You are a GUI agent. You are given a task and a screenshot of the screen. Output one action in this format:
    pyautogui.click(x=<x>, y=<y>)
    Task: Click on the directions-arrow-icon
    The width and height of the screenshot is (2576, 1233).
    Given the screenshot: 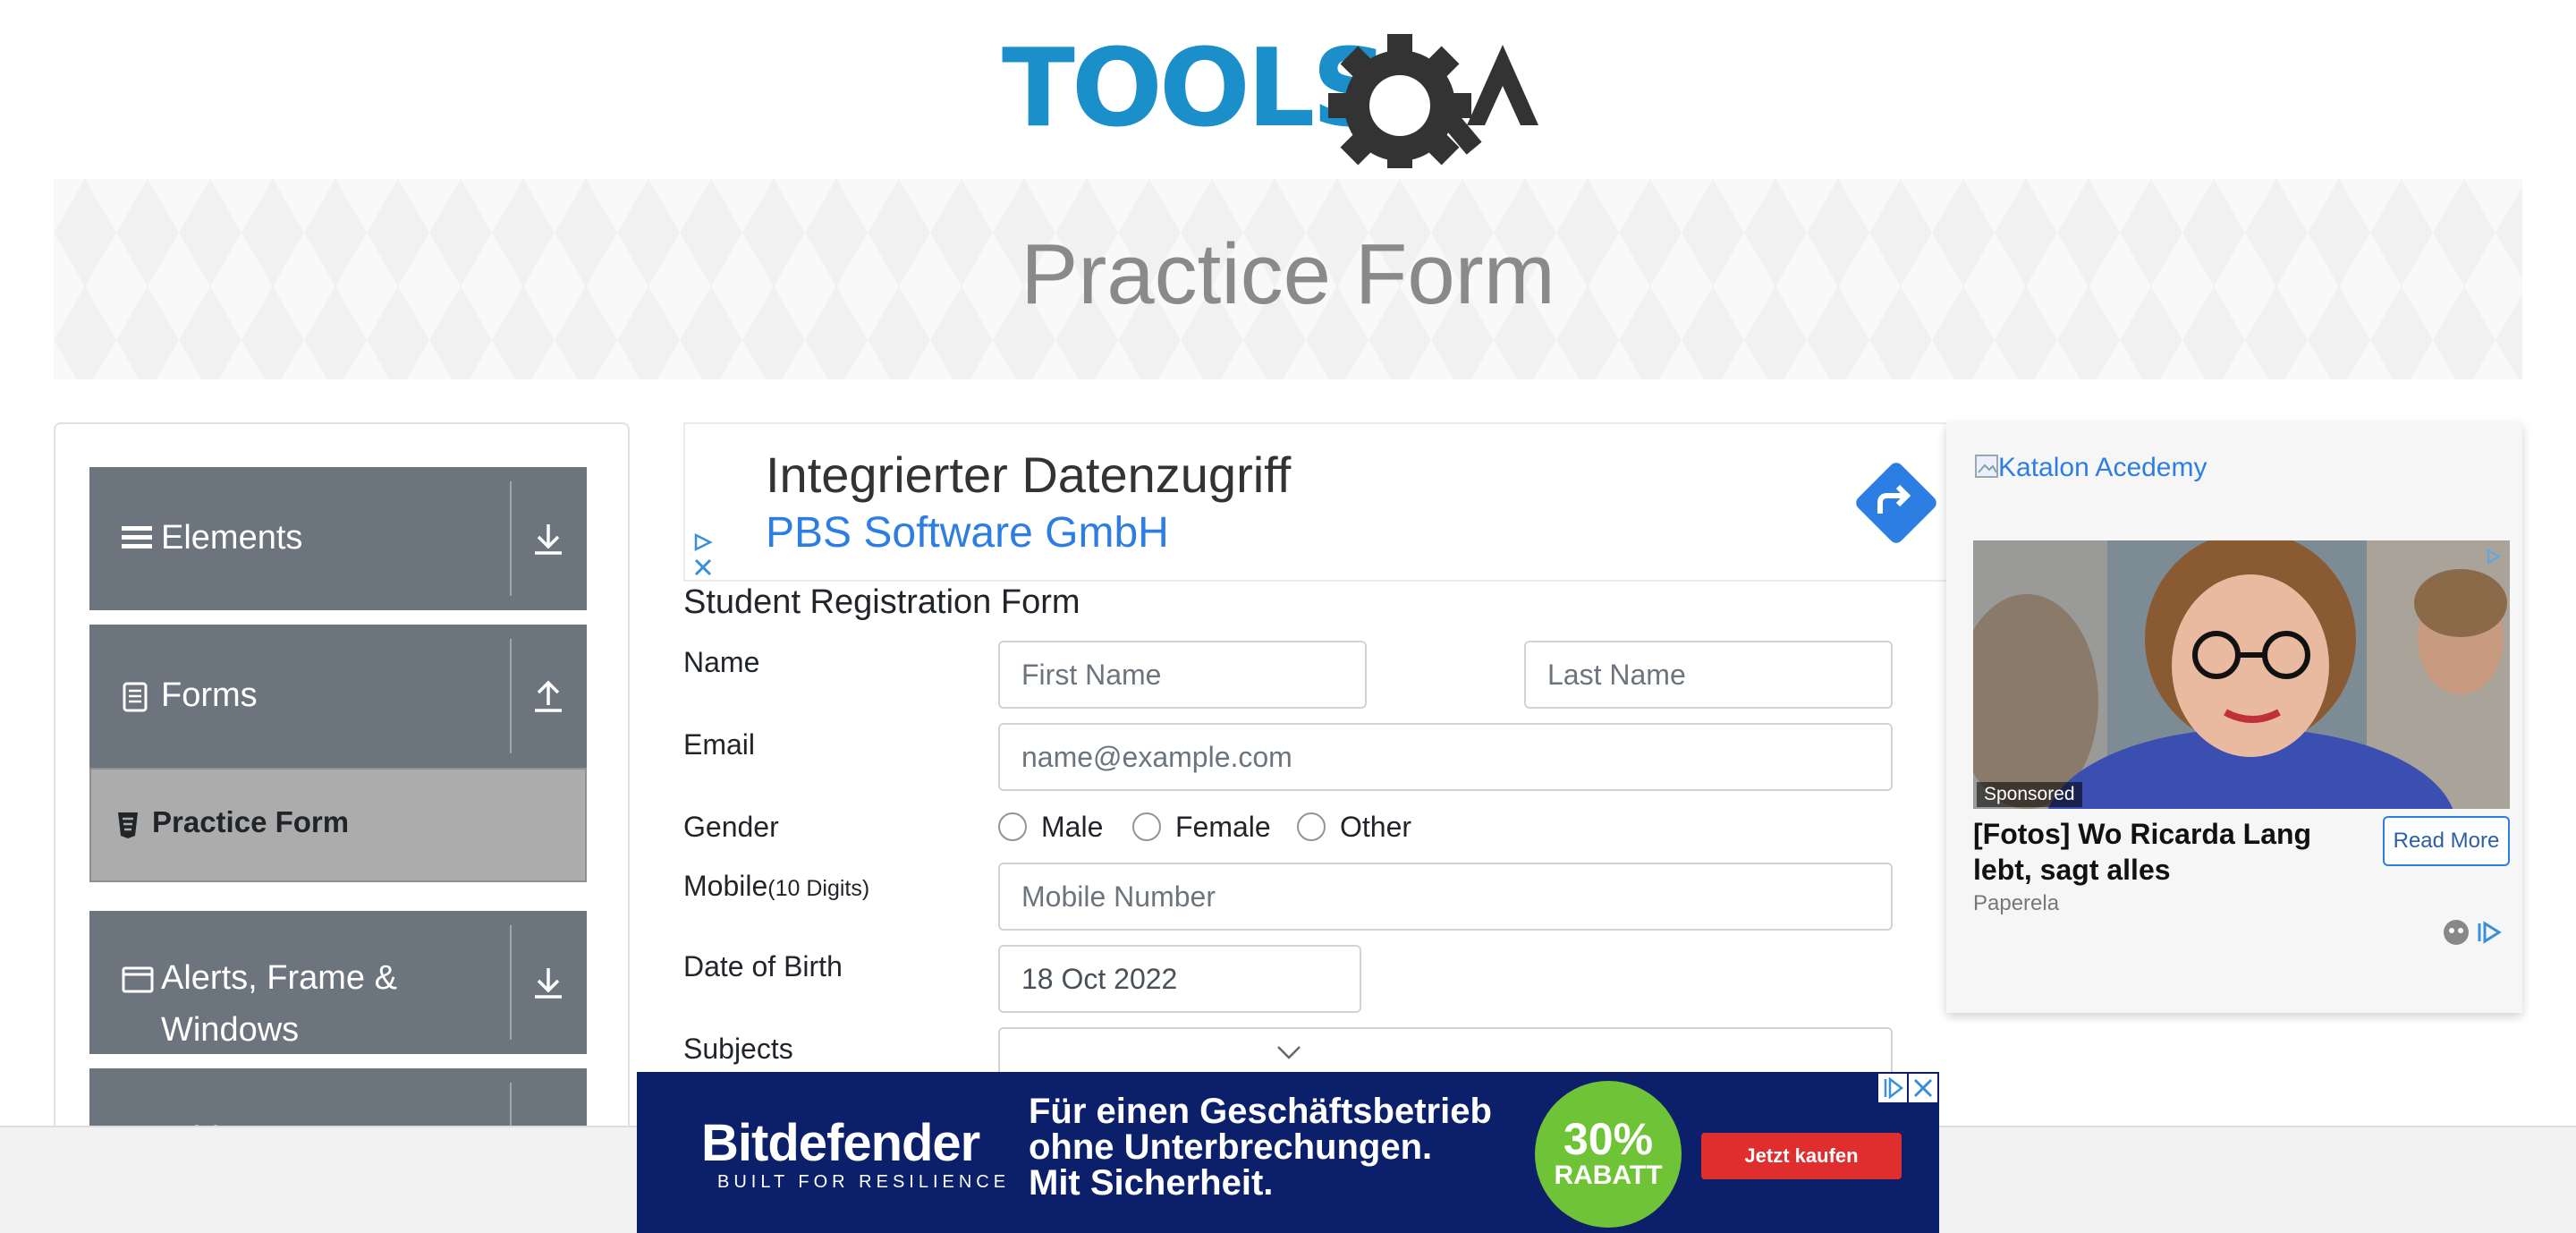 What is the action you would take?
    pyautogui.click(x=1896, y=503)
    